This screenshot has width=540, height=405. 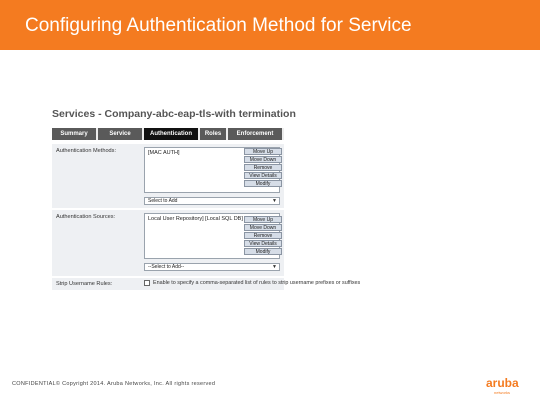 What do you see at coordinates (166, 267) in the screenshot?
I see `select-value: --Select to Add--` at bounding box center [166, 267].